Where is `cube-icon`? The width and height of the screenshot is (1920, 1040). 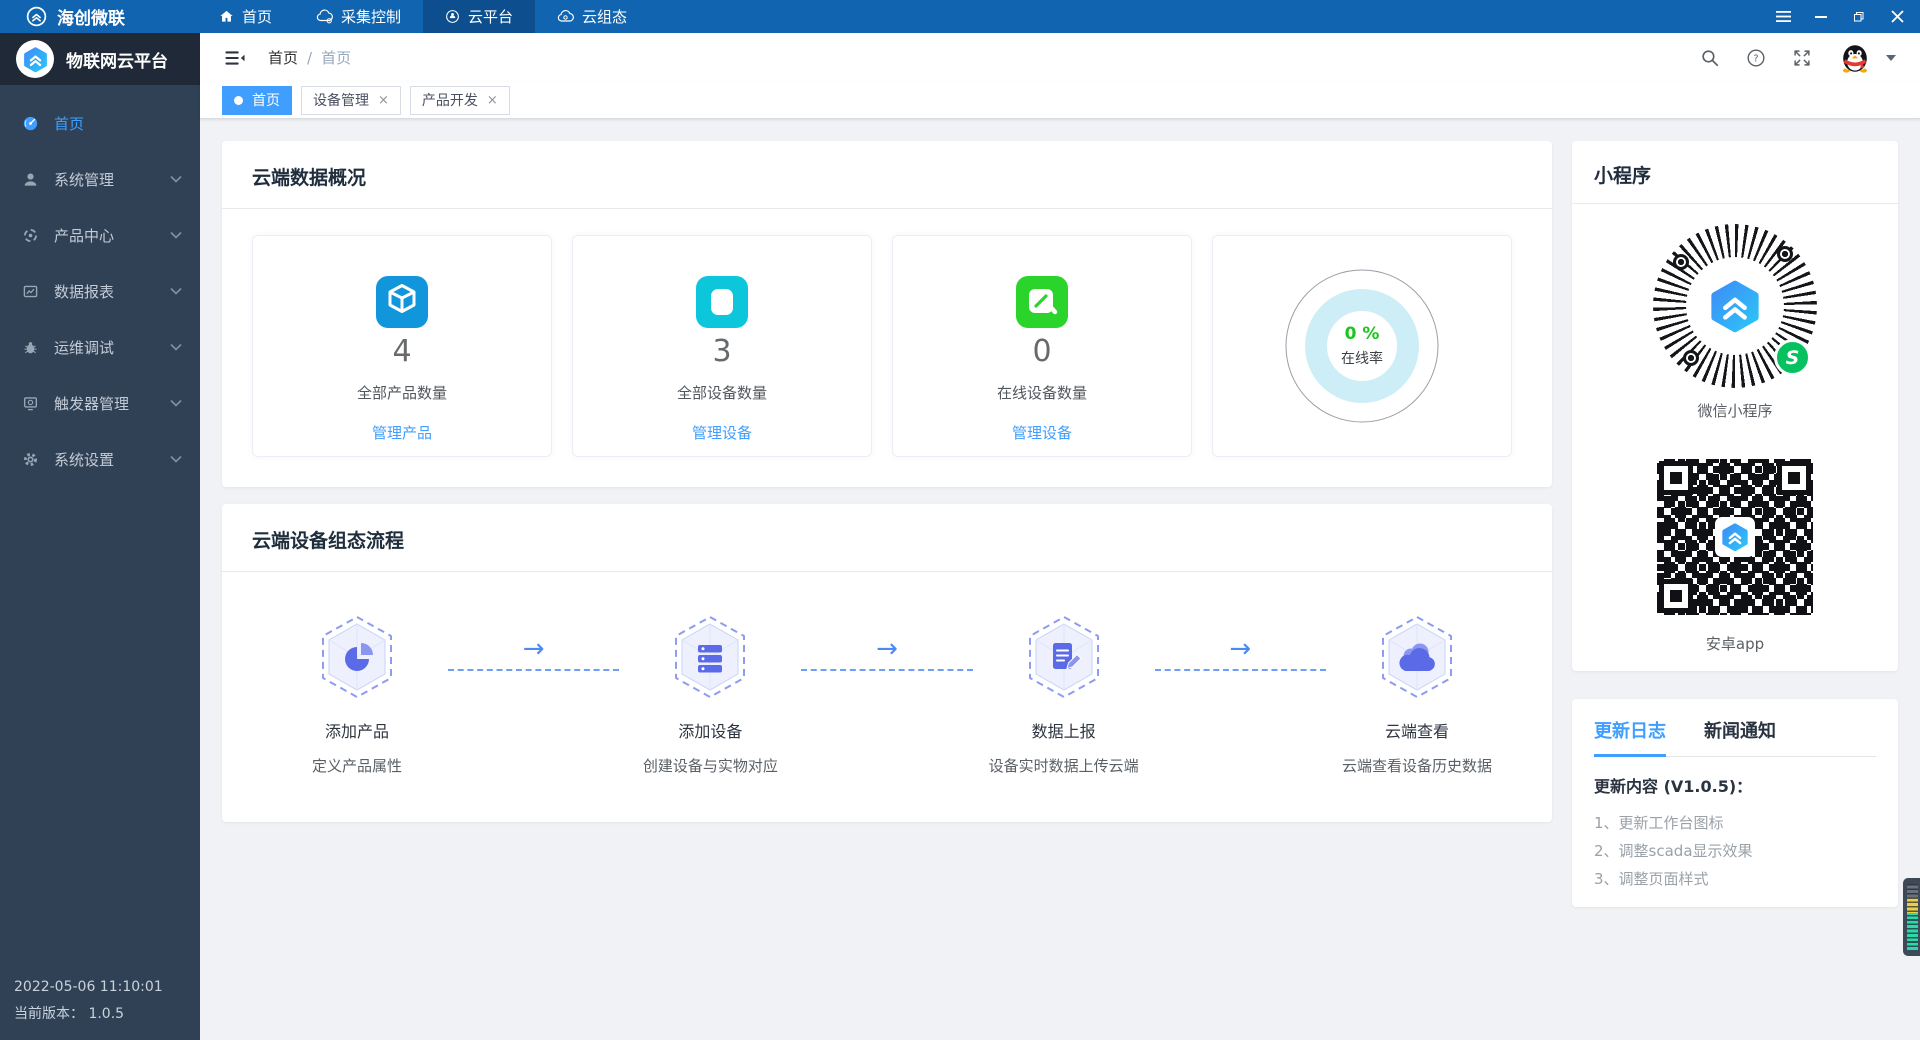
cube-icon is located at coordinates (402, 302).